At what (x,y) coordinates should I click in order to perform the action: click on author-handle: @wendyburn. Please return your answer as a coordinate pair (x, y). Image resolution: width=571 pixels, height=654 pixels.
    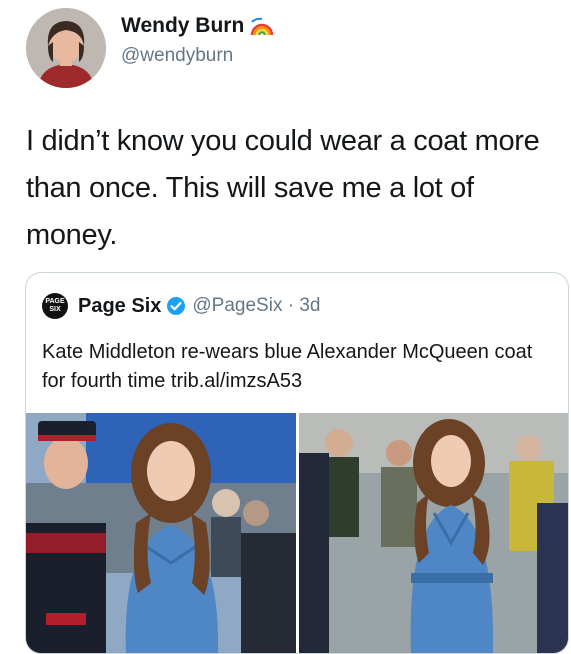
    Looking at the image, I should click on (177, 56).